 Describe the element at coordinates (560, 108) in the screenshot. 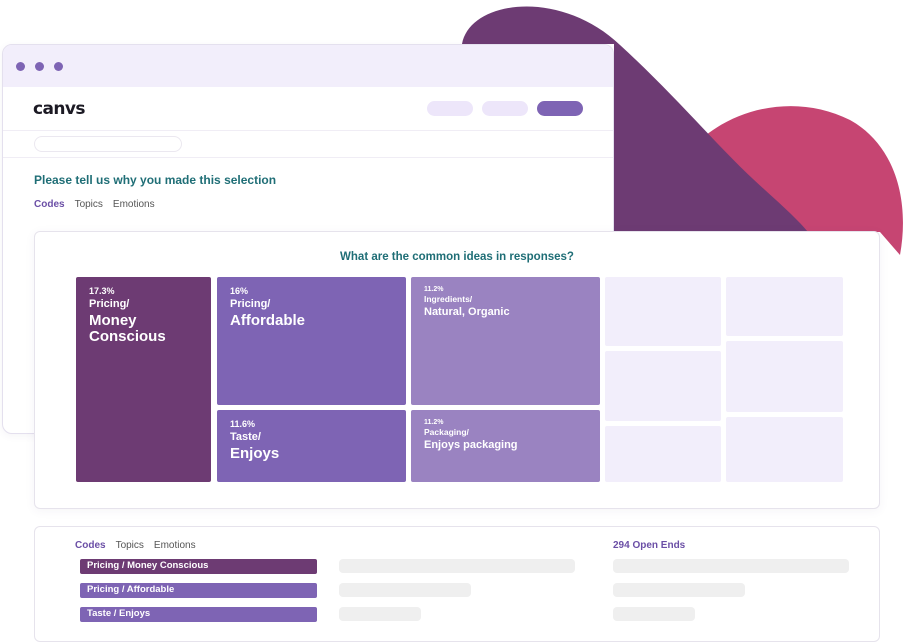

I see `nav-pill-active` at that location.